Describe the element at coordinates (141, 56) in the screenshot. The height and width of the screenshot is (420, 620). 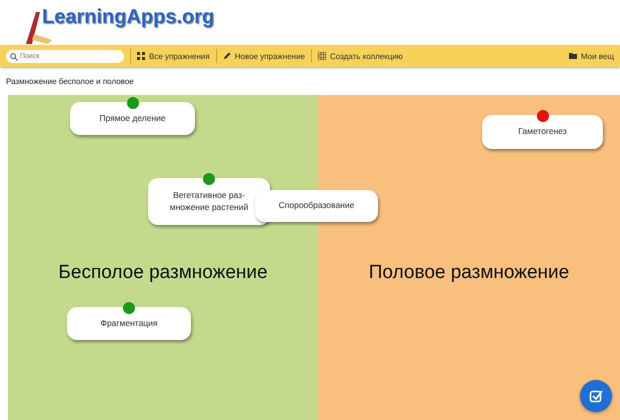
I see `grid-icon` at that location.